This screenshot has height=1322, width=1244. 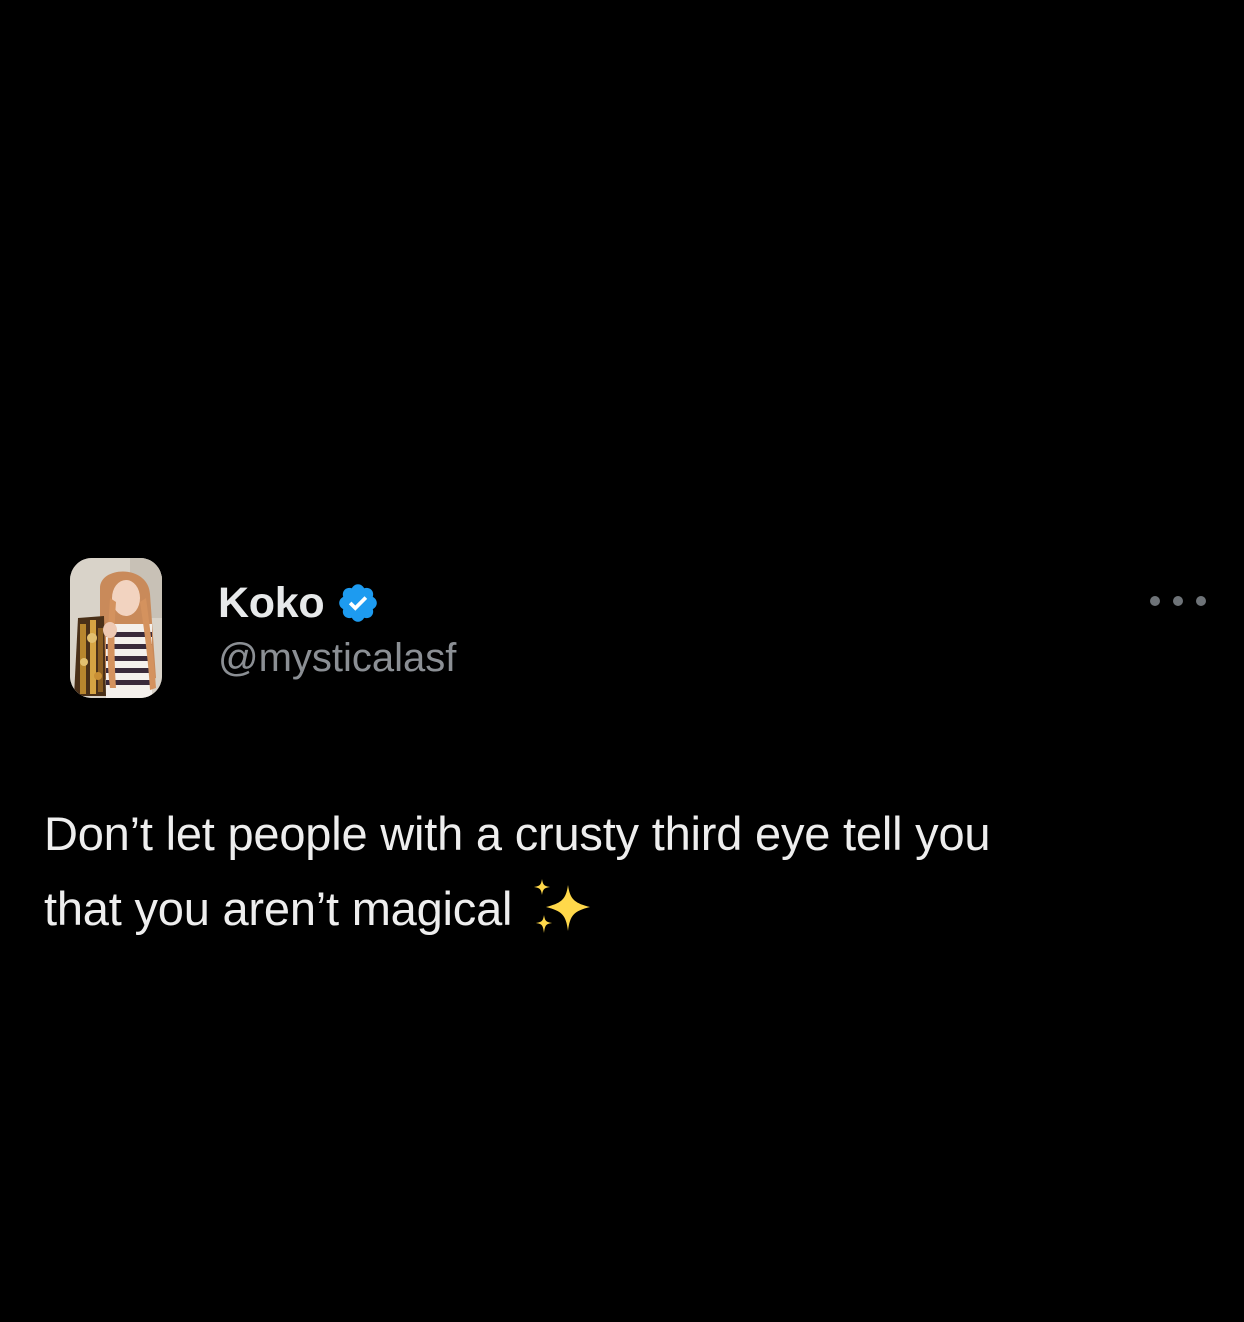 I want to click on avatar, so click(x=116, y=628).